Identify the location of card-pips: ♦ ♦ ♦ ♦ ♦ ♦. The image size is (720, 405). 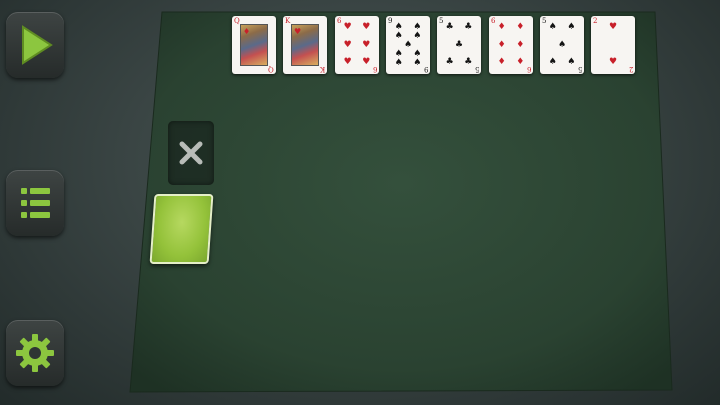
(511, 45).